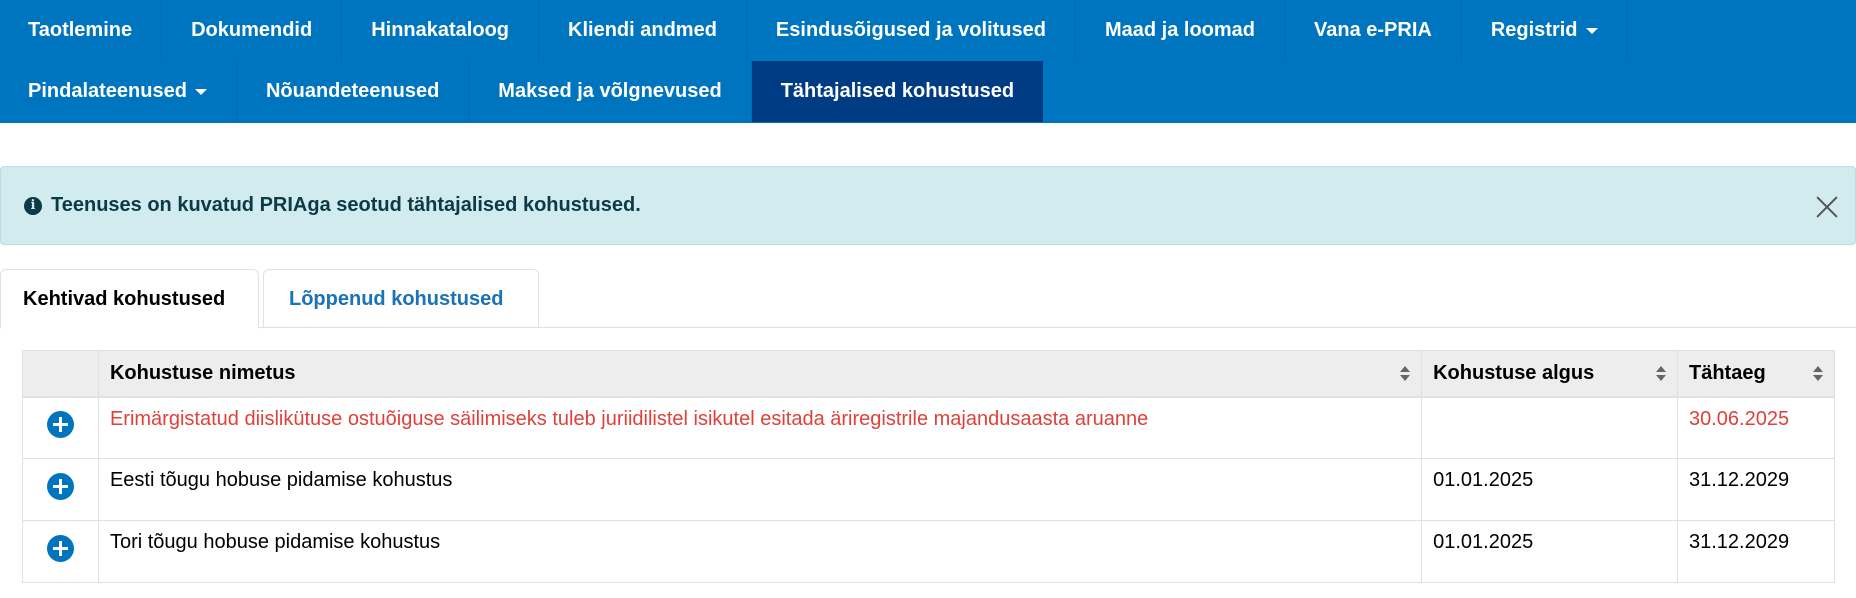 This screenshot has height=598, width=1856. I want to click on nav-item-maad-ja-loomad: Maad ja loomad, so click(1181, 30).